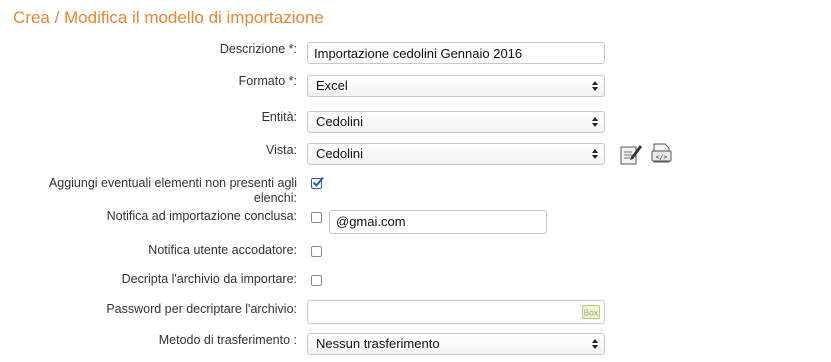 The width and height of the screenshot is (831, 362). I want to click on notifica-utente-label: Notifica utente accodatore:, so click(222, 250).